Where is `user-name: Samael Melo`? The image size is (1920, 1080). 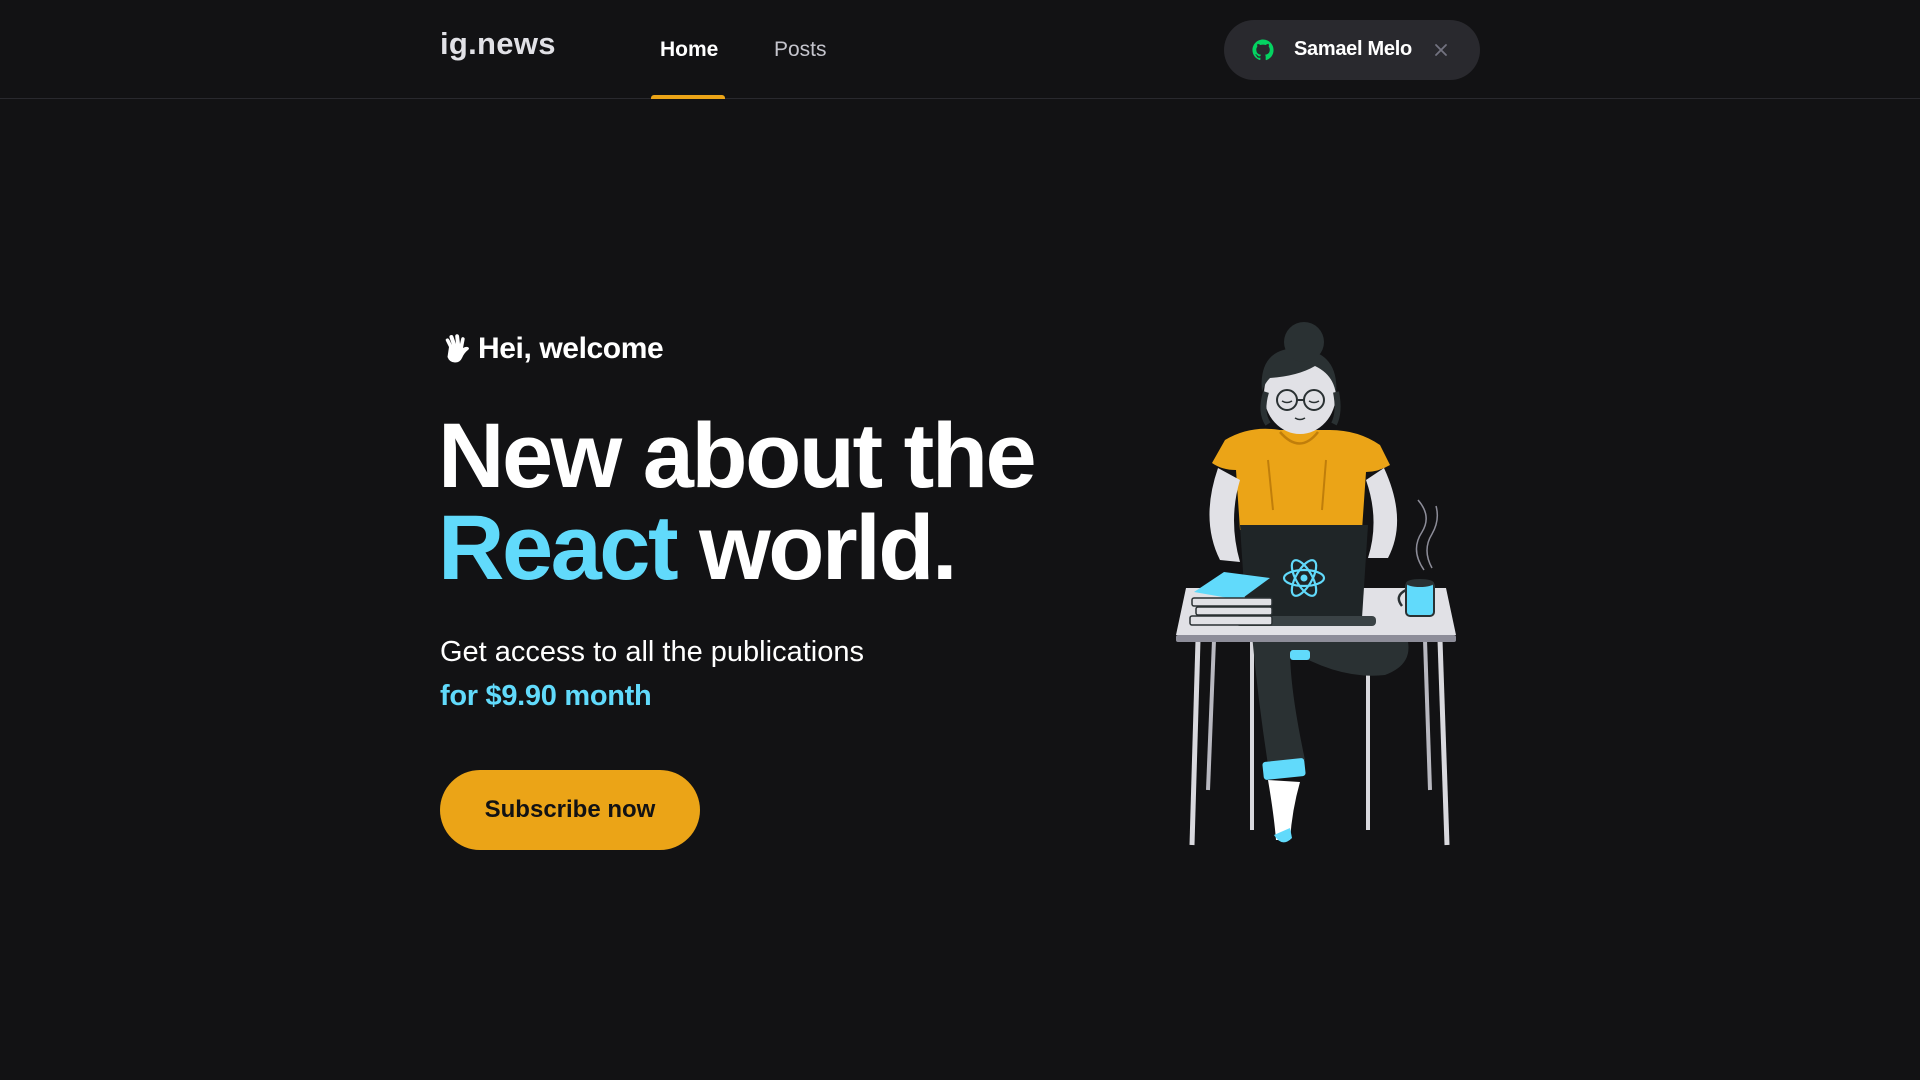
user-name: Samael Melo is located at coordinates (1353, 49).